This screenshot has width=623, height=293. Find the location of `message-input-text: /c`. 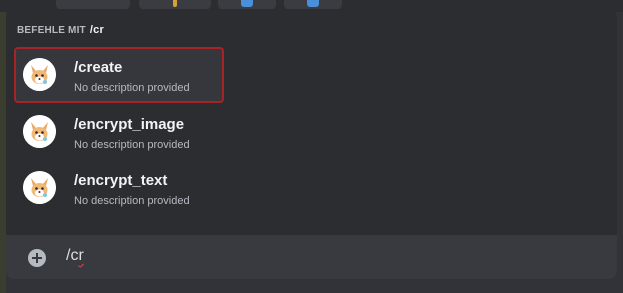

message-input-text: /c is located at coordinates (72, 255).